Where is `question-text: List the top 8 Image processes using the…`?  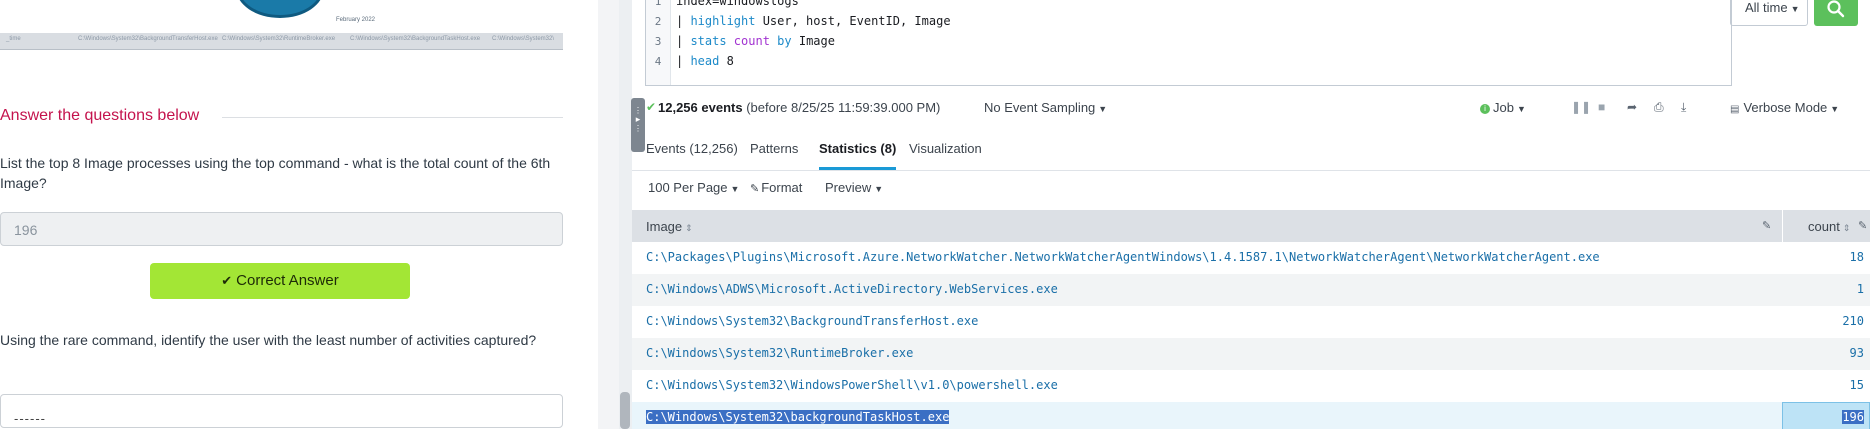 question-text: List the top 8 Image processes using the… is located at coordinates (275, 173).